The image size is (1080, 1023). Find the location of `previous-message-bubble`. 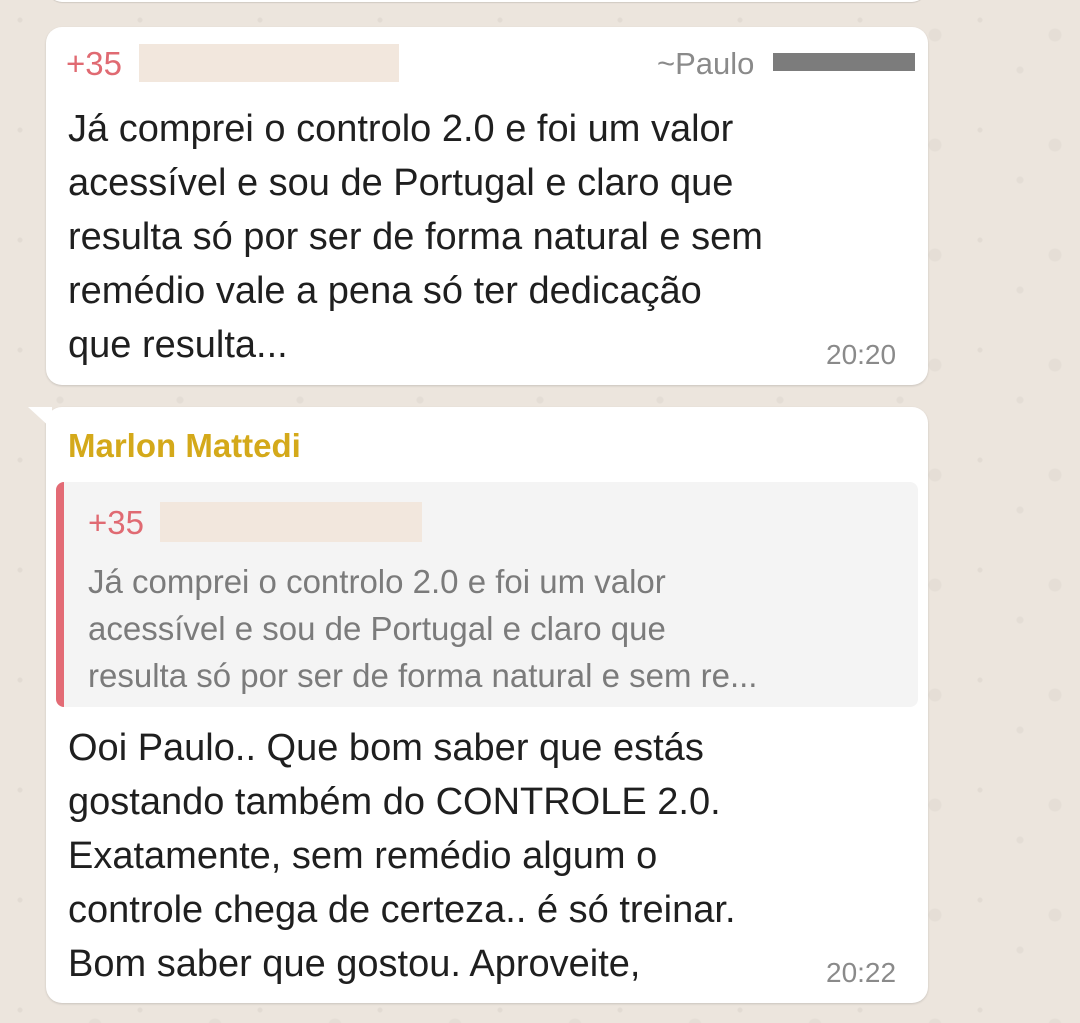

previous-message-bubble is located at coordinates (487, 1).